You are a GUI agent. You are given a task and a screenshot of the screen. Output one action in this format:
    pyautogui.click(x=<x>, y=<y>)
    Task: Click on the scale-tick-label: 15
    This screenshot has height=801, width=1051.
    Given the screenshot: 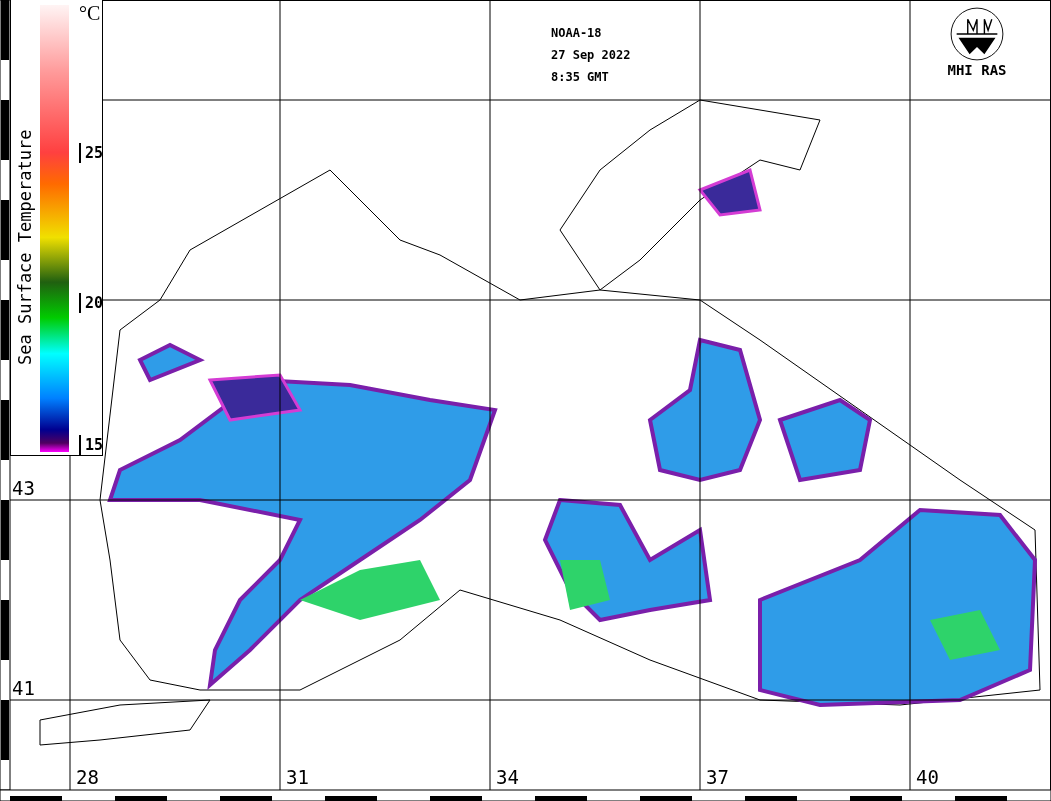 What is the action you would take?
    pyautogui.click(x=91, y=445)
    